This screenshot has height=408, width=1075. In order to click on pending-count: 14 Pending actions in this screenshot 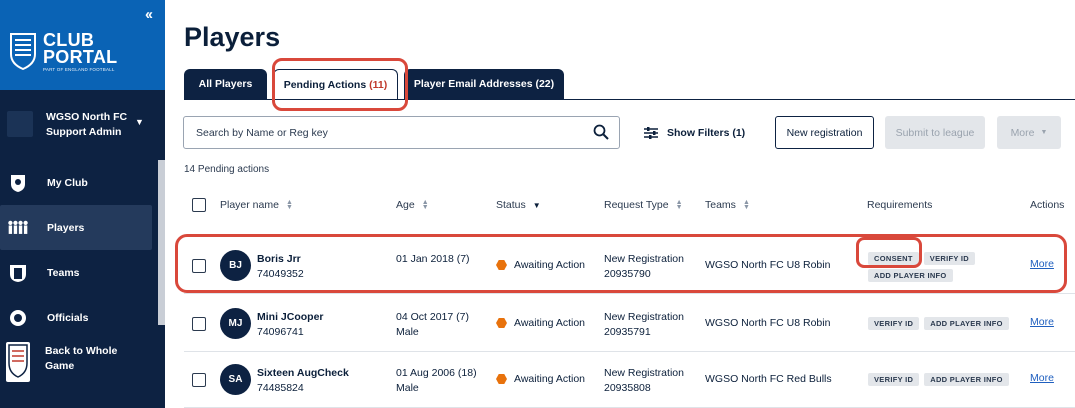, I will do `click(227, 169)`.